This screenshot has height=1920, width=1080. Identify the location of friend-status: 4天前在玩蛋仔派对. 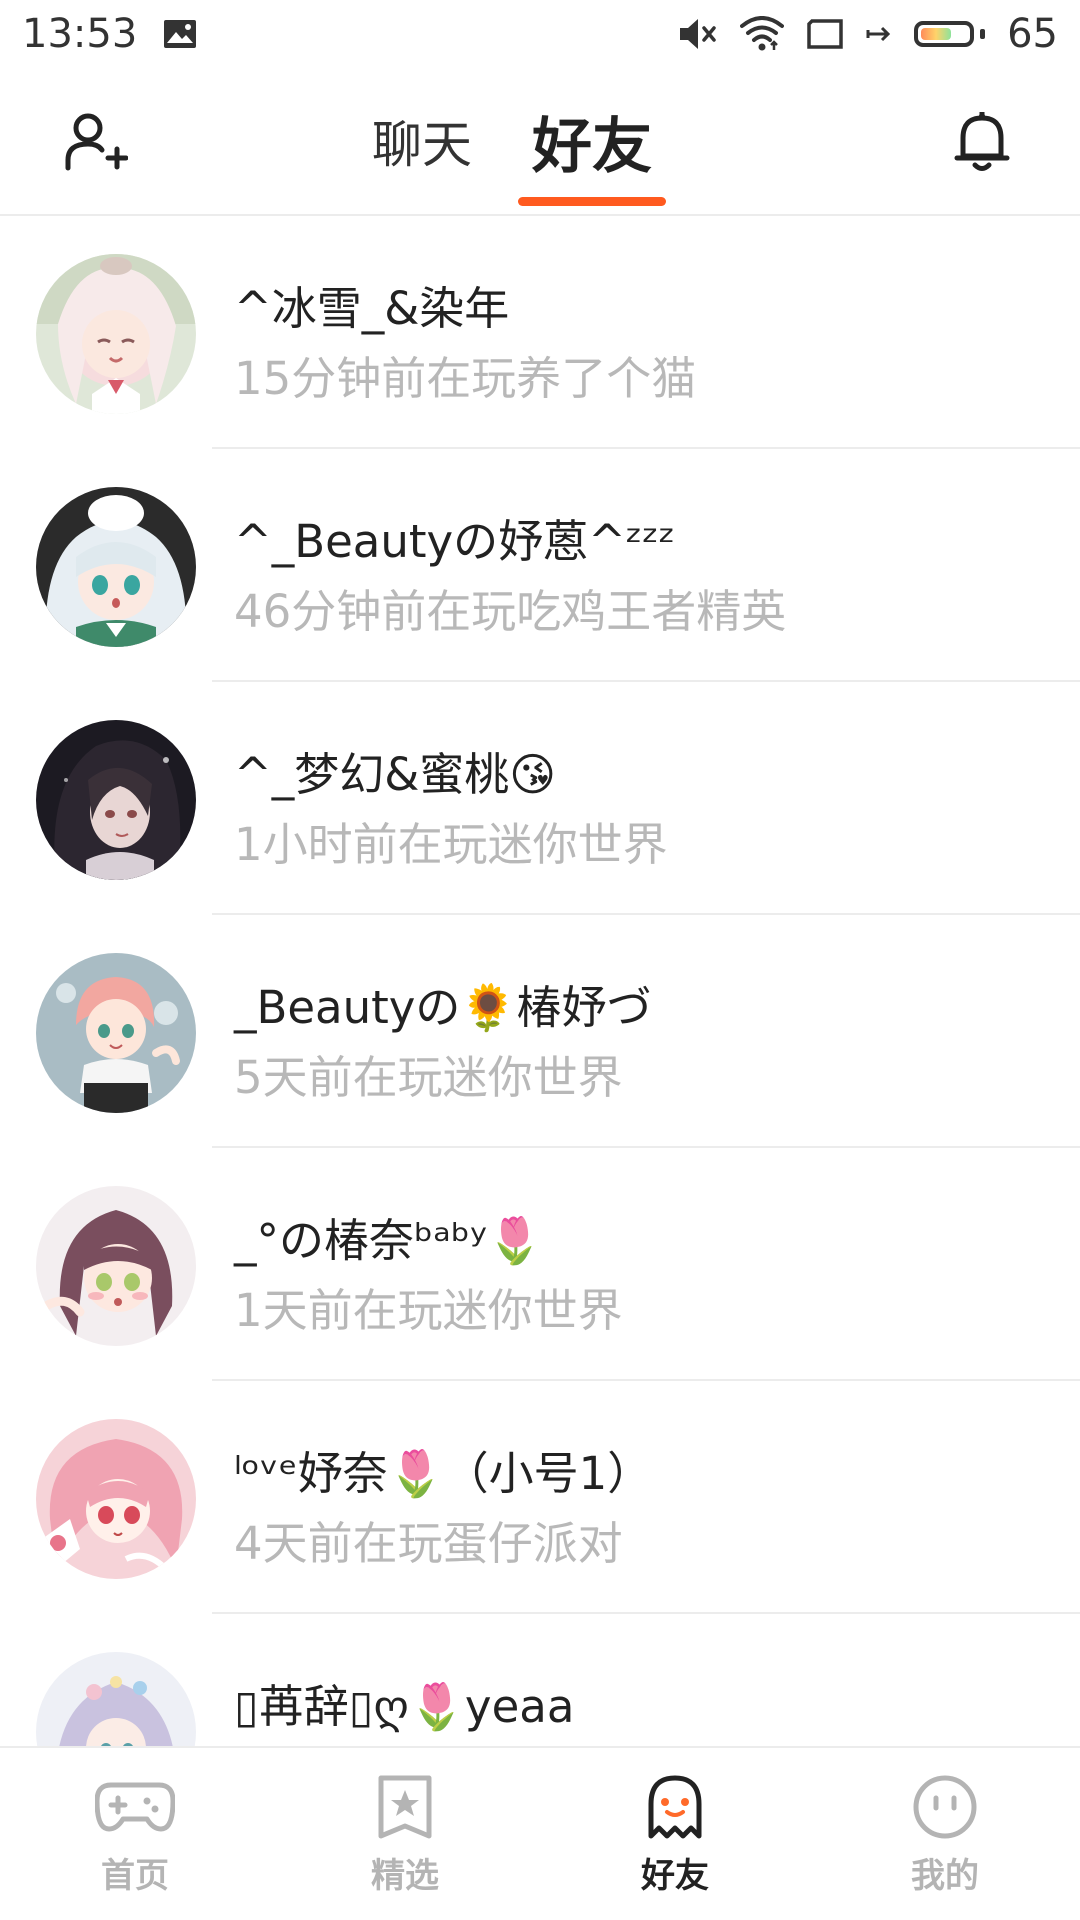
(428, 1543).